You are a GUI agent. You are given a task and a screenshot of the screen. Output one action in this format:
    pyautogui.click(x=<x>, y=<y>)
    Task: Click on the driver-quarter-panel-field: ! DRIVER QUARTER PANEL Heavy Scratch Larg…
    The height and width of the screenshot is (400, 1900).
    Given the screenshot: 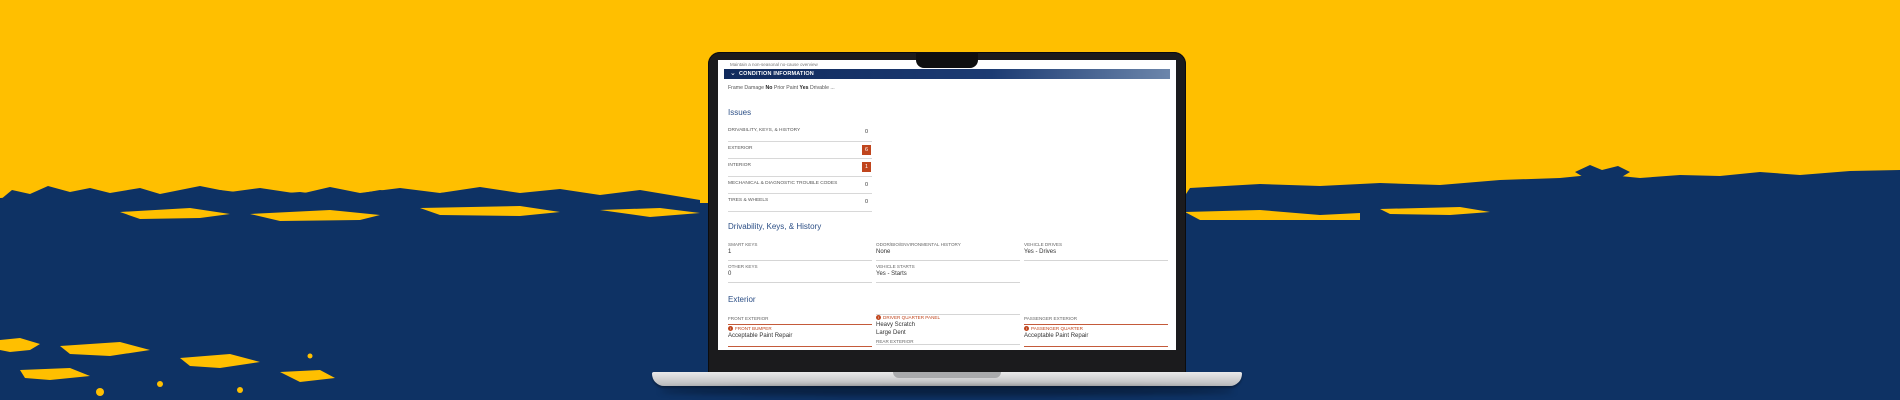 What is the action you would take?
    pyautogui.click(x=948, y=329)
    